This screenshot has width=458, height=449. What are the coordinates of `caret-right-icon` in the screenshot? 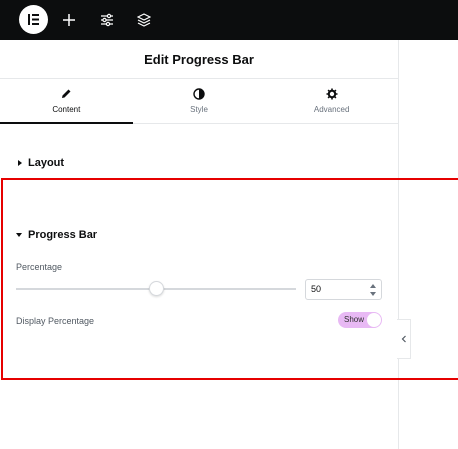 It's located at (20, 163).